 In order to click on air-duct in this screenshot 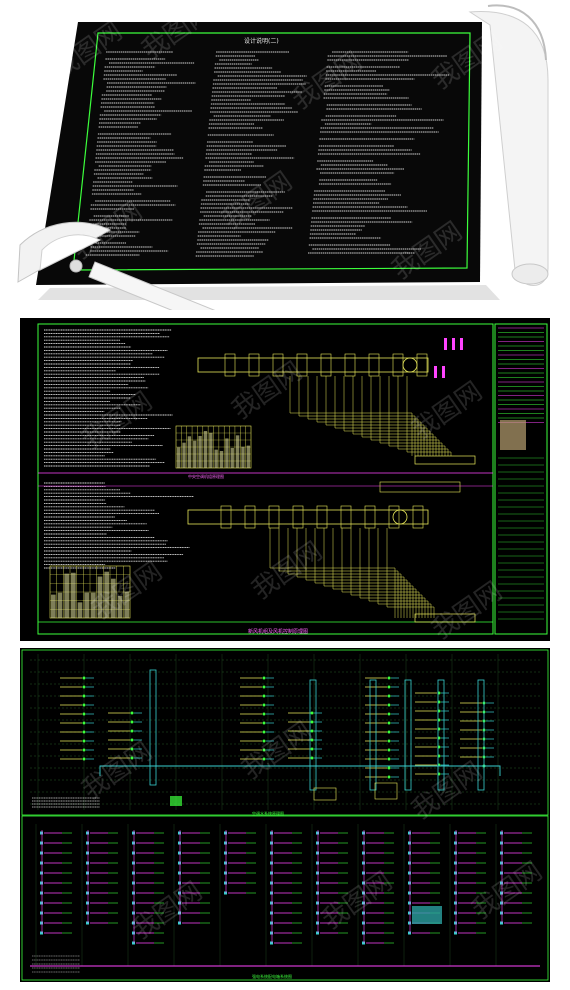, I will do `click(313, 365)`.